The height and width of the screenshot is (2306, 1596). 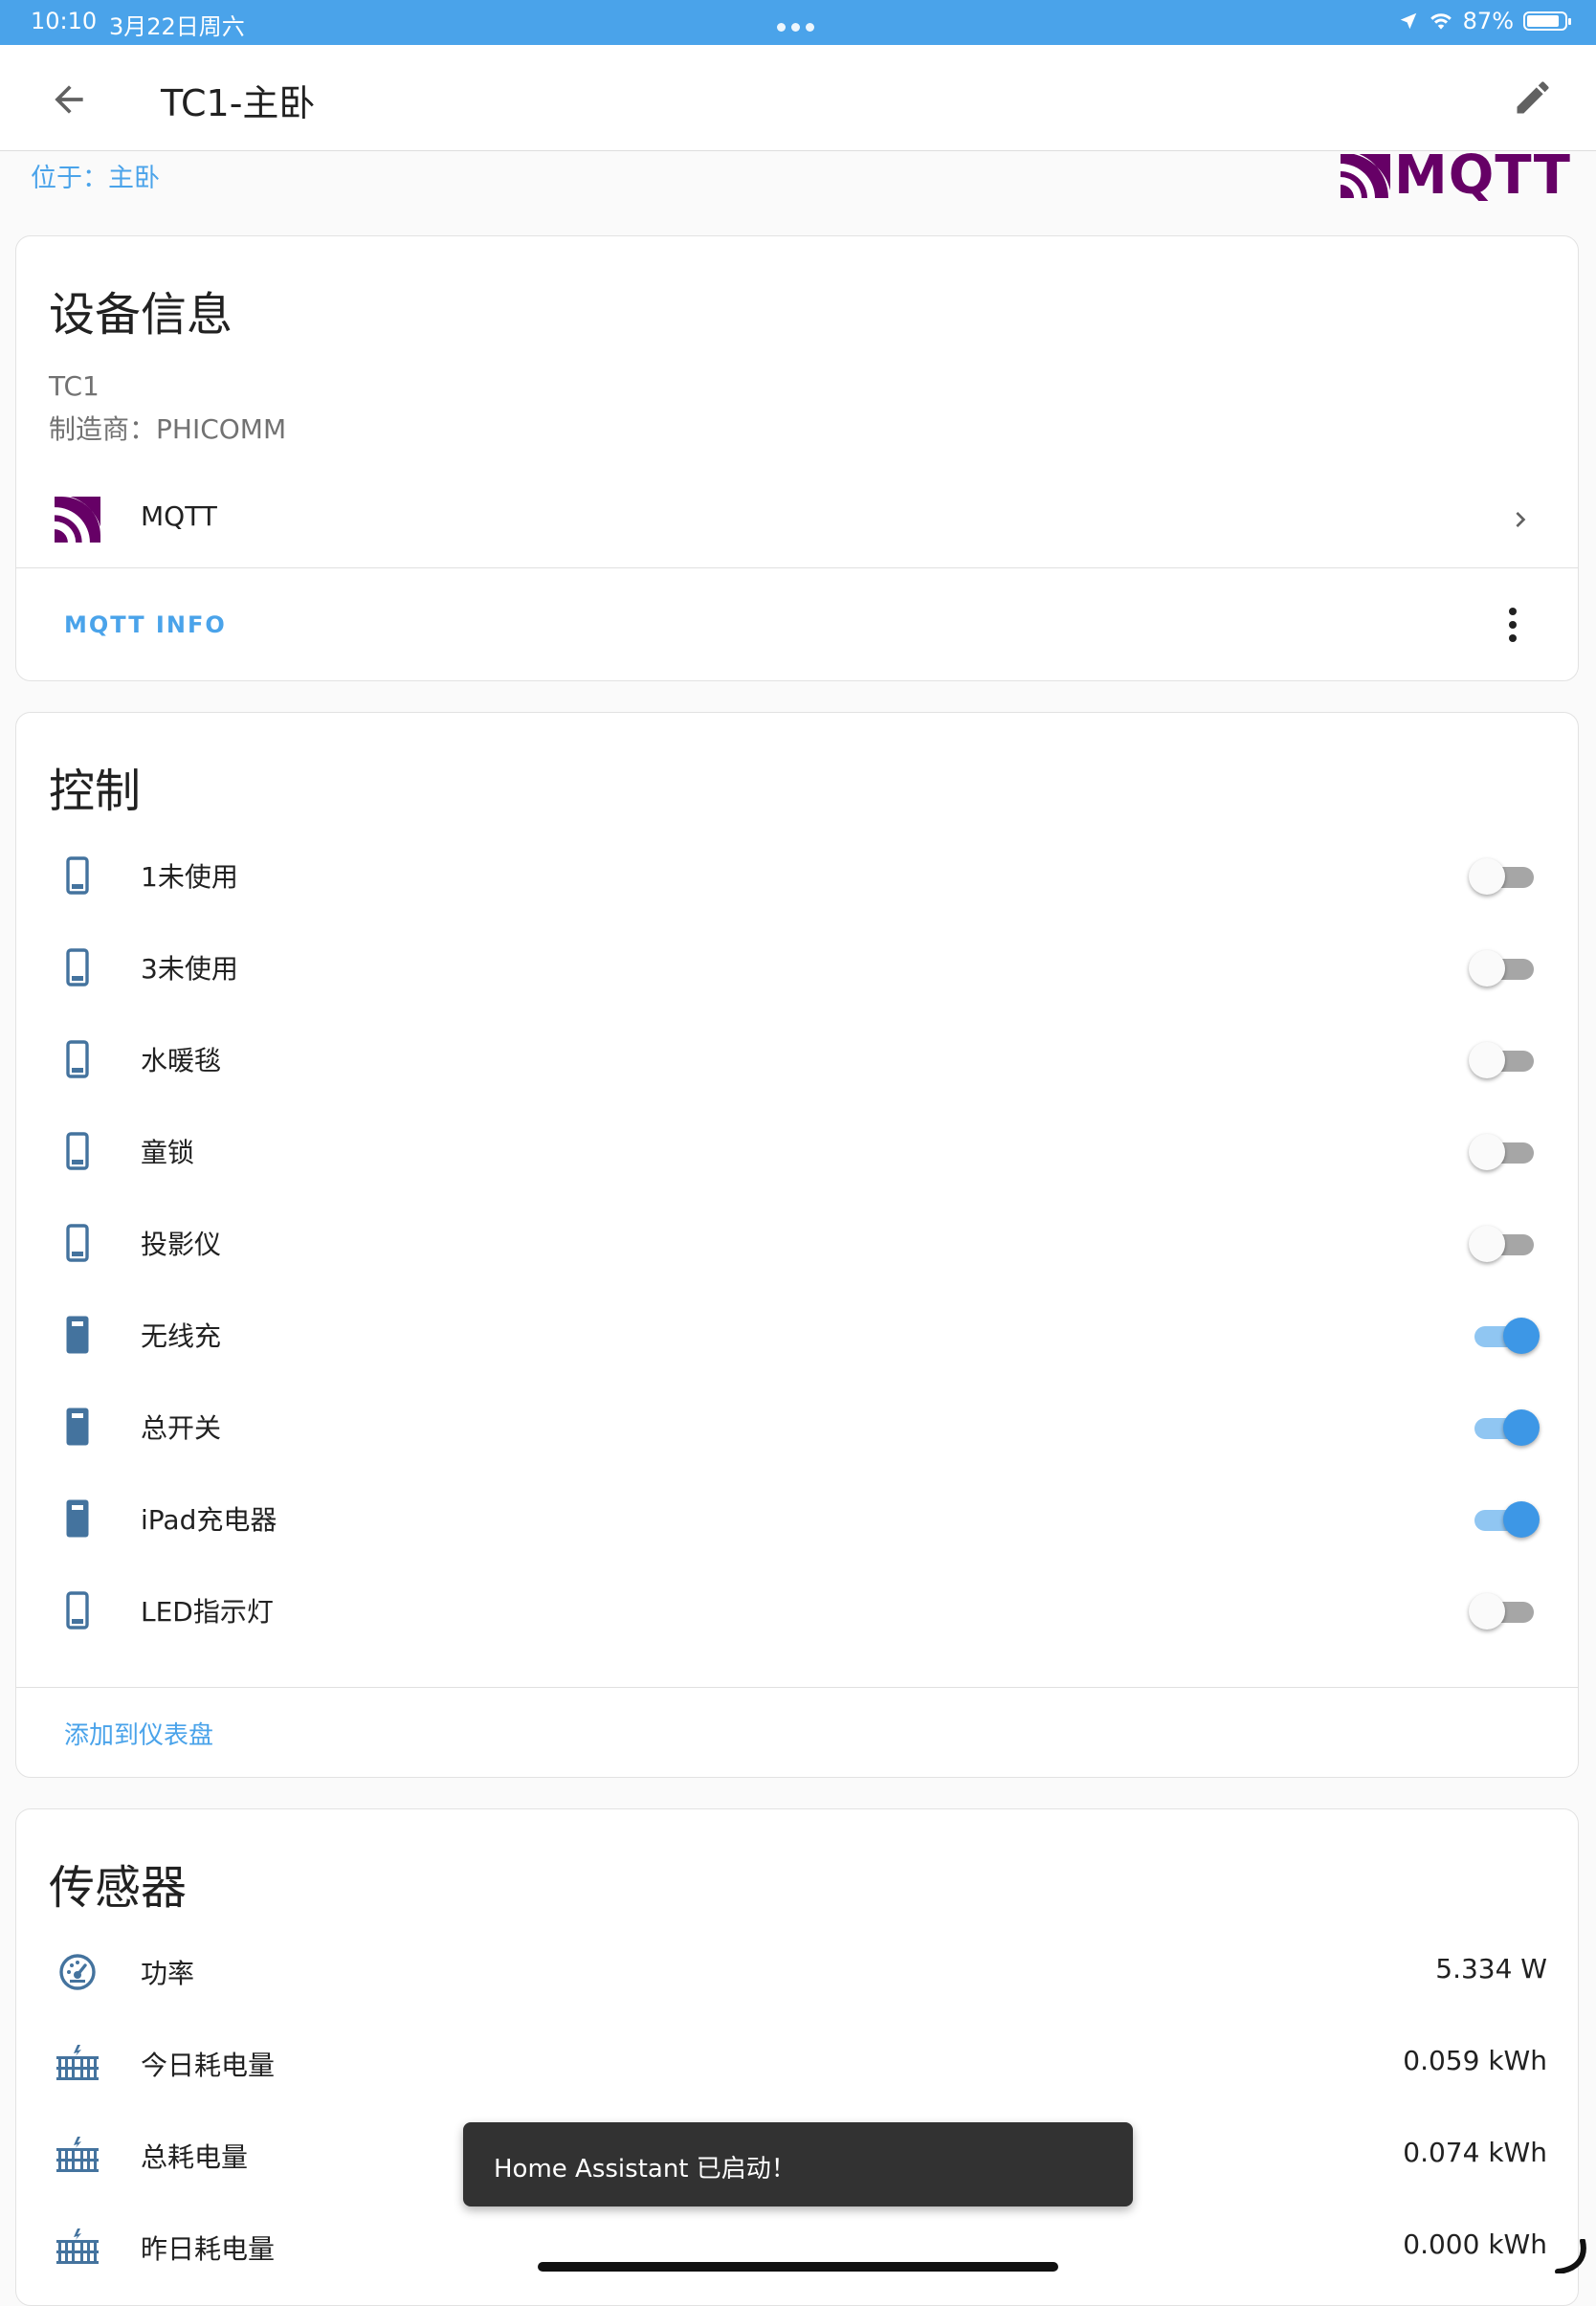 I want to click on home-indicator, so click(x=798, y=2267).